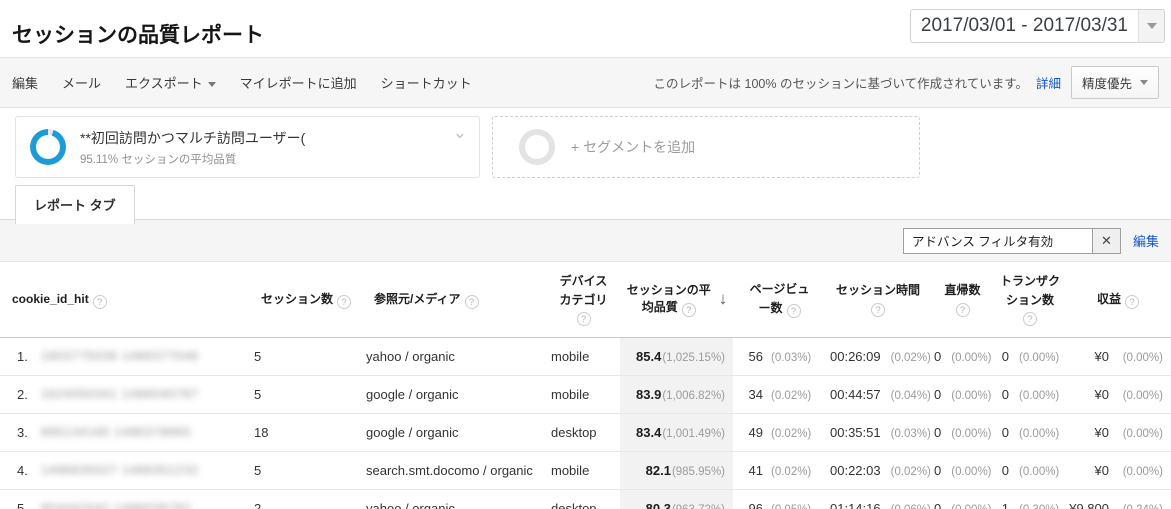 Image resolution: width=1171 pixels, height=509 pixels. What do you see at coordinates (779, 300) in the screenshot?
I see `col-header-pageviews: ページビュー数` at bounding box center [779, 300].